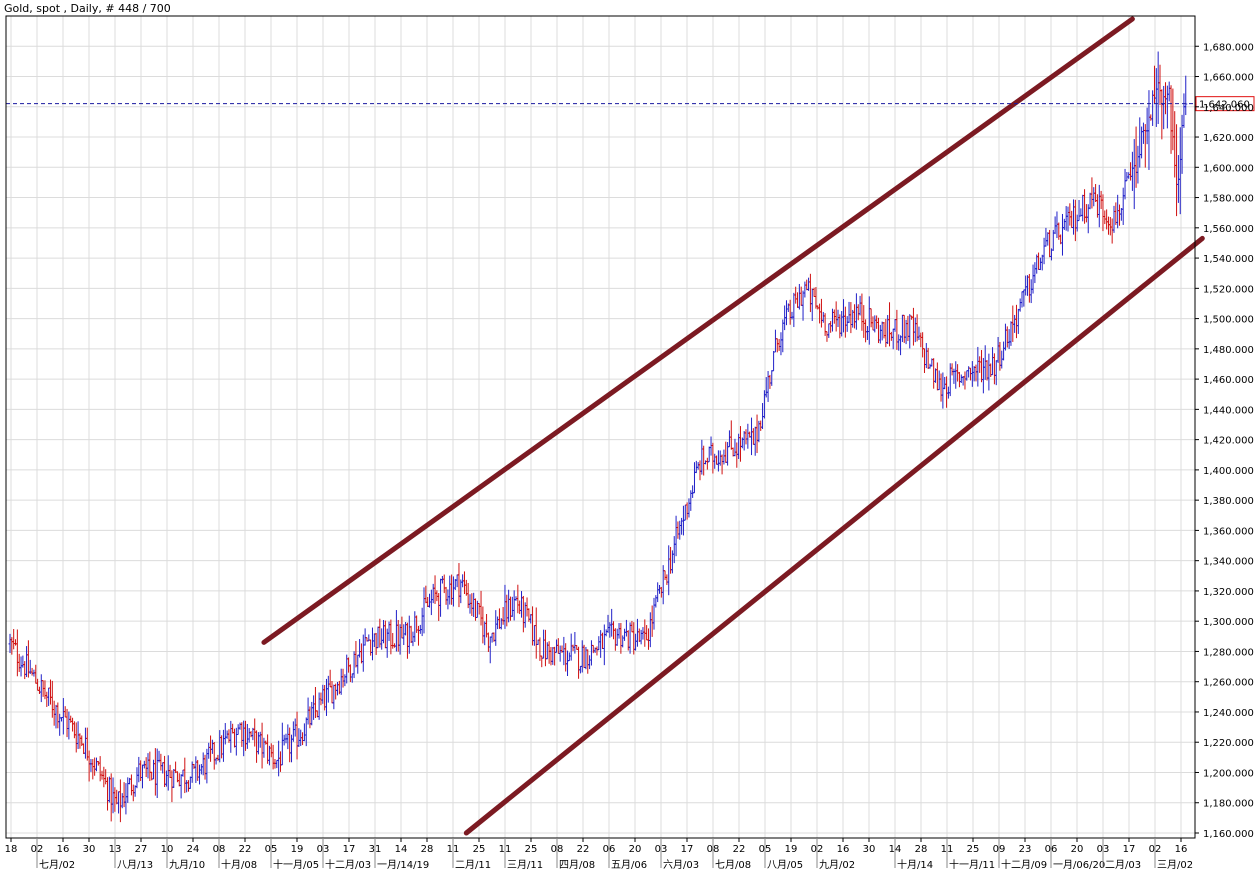  I want to click on y-tick-label: 1,200.000, so click(1228, 773).